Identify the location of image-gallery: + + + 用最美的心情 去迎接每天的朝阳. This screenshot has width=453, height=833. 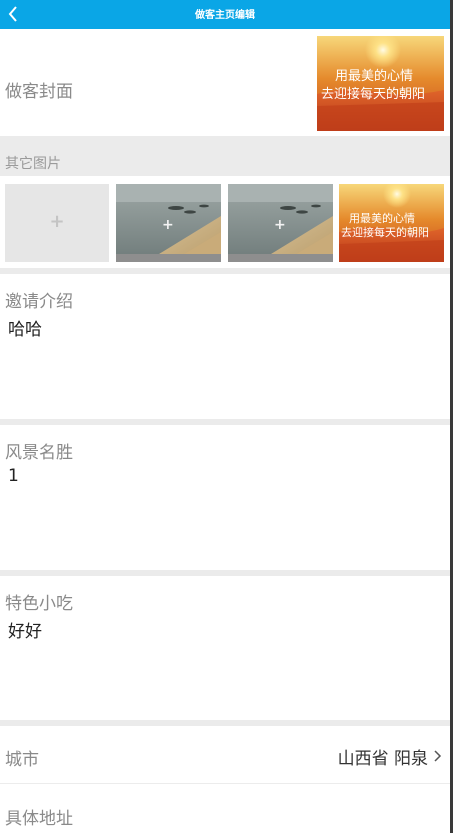
(225, 222).